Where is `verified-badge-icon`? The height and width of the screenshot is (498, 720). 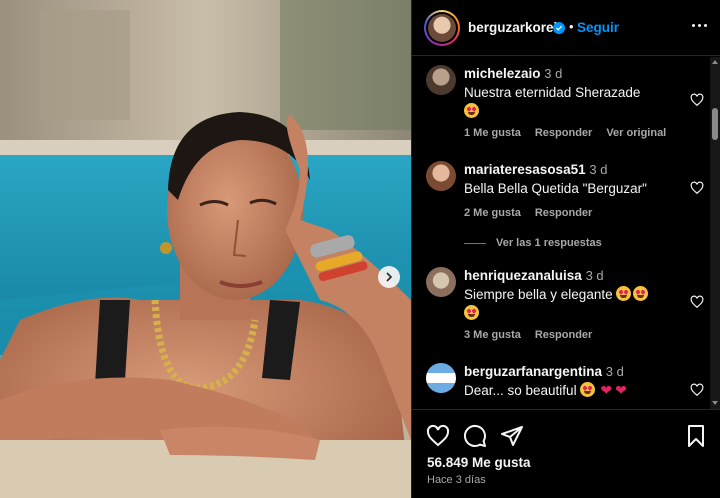 verified-badge-icon is located at coordinates (559, 28).